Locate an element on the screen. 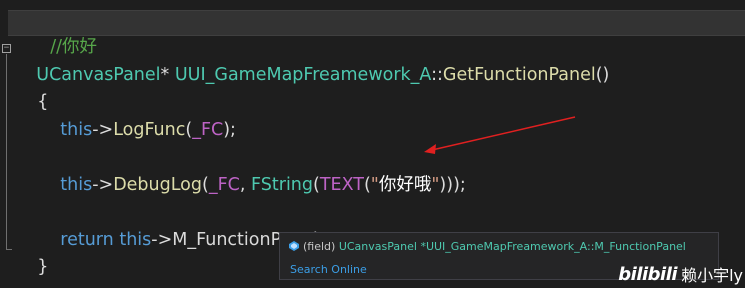 This screenshot has width=745, height=288. paren-open-3: ( is located at coordinates (367, 185).